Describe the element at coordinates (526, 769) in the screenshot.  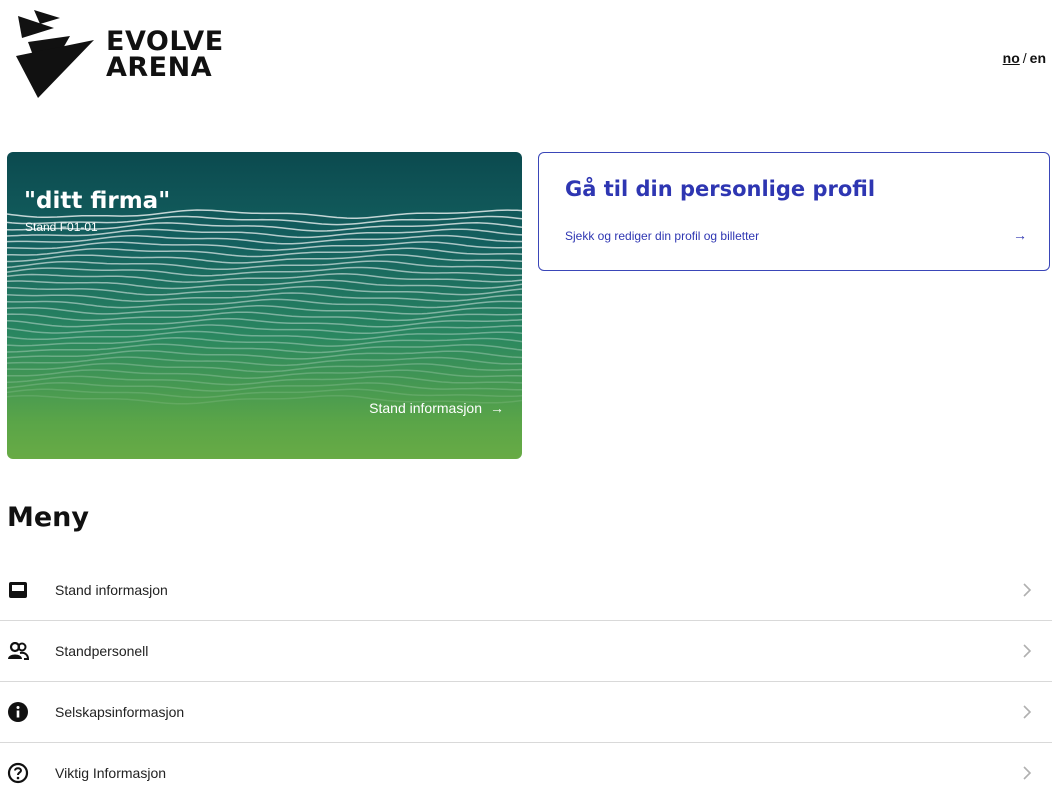
I see `menu-item-important-info: Viktig Informasjon` at that location.